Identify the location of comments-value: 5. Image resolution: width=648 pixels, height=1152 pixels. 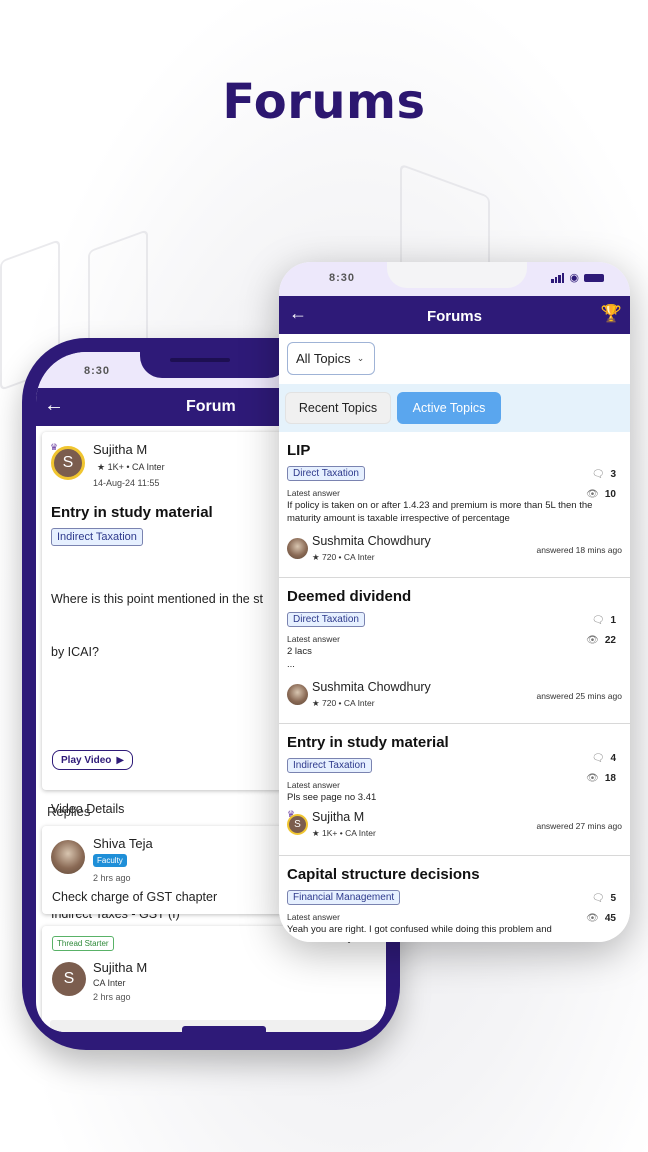
(613, 898).